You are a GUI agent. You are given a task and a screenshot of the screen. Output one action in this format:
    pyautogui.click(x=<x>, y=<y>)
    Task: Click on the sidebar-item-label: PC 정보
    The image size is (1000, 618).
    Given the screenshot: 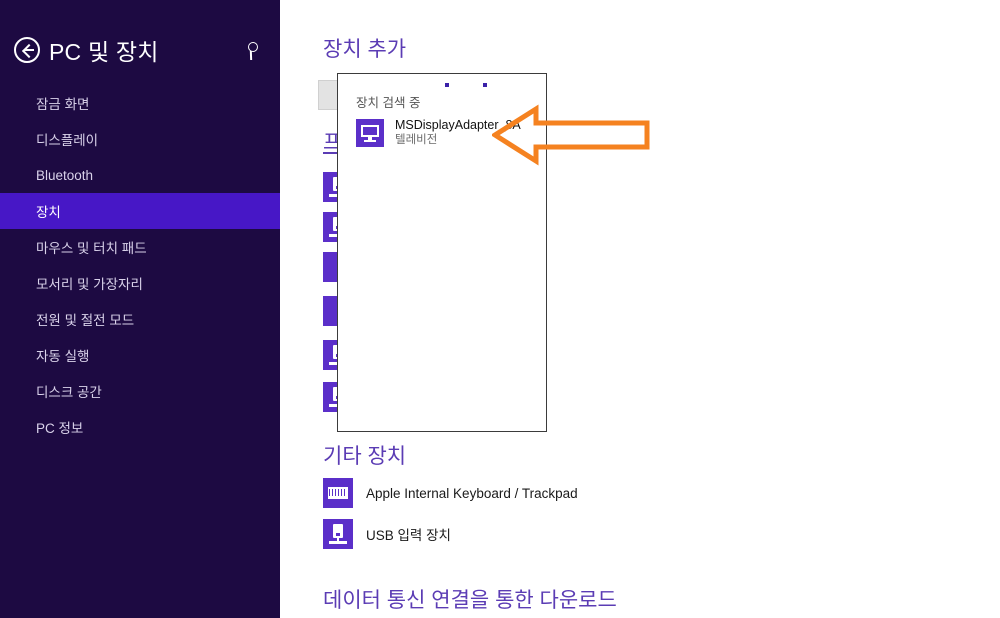 What is the action you would take?
    pyautogui.click(x=60, y=428)
    